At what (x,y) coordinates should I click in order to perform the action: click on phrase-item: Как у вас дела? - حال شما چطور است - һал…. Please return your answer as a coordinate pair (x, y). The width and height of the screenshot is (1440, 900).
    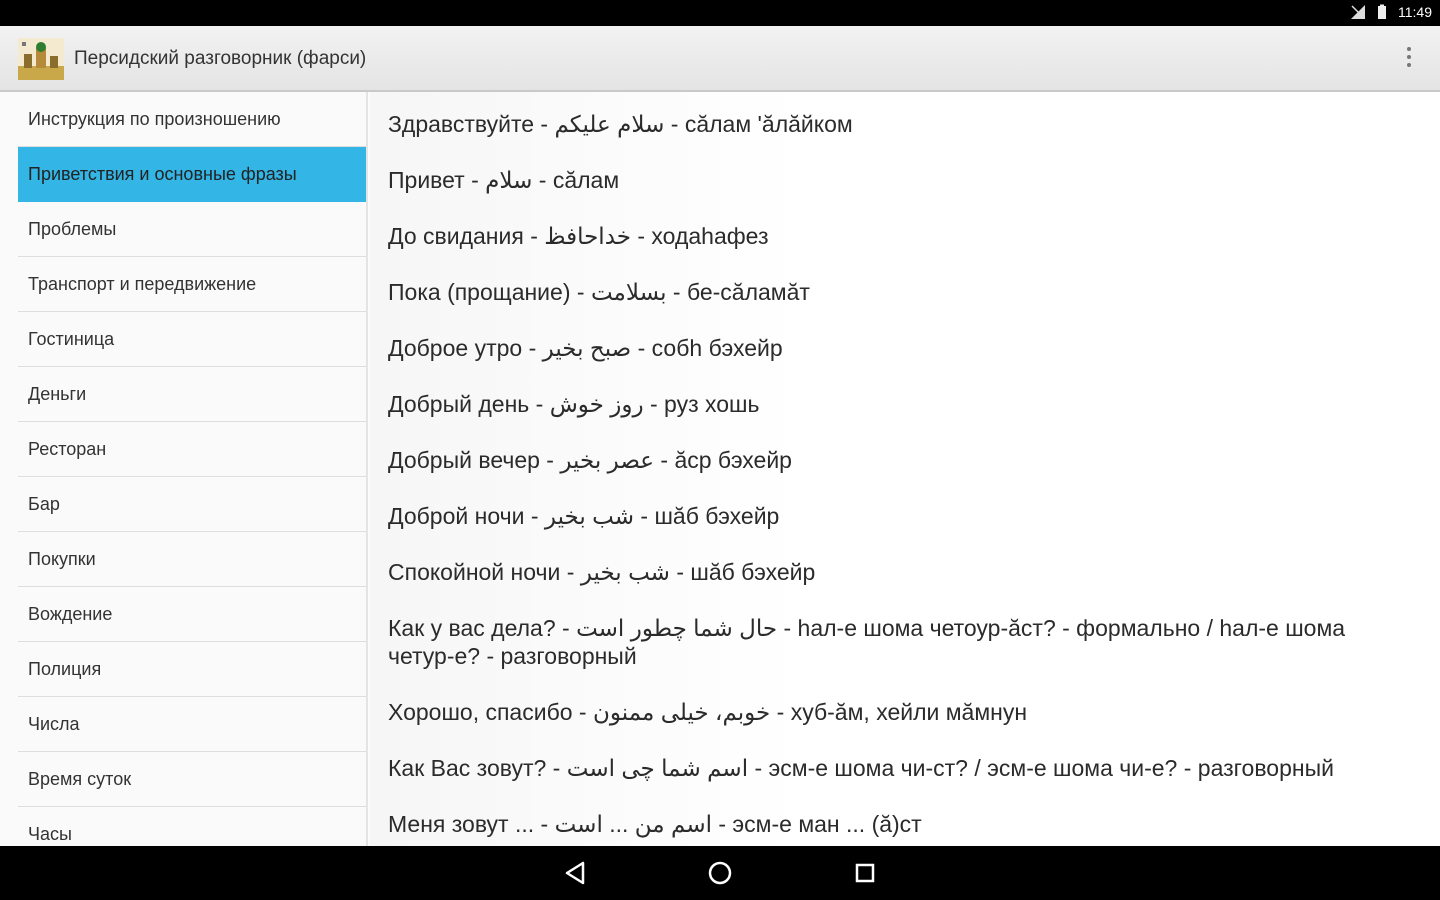
    Looking at the image, I should click on (914, 642).